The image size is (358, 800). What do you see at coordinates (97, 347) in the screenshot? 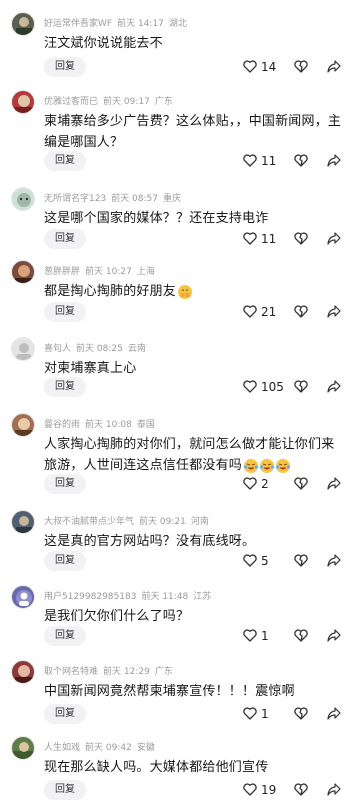
I see `comment-meta: 喜句人 前天 08:25 云南` at bounding box center [97, 347].